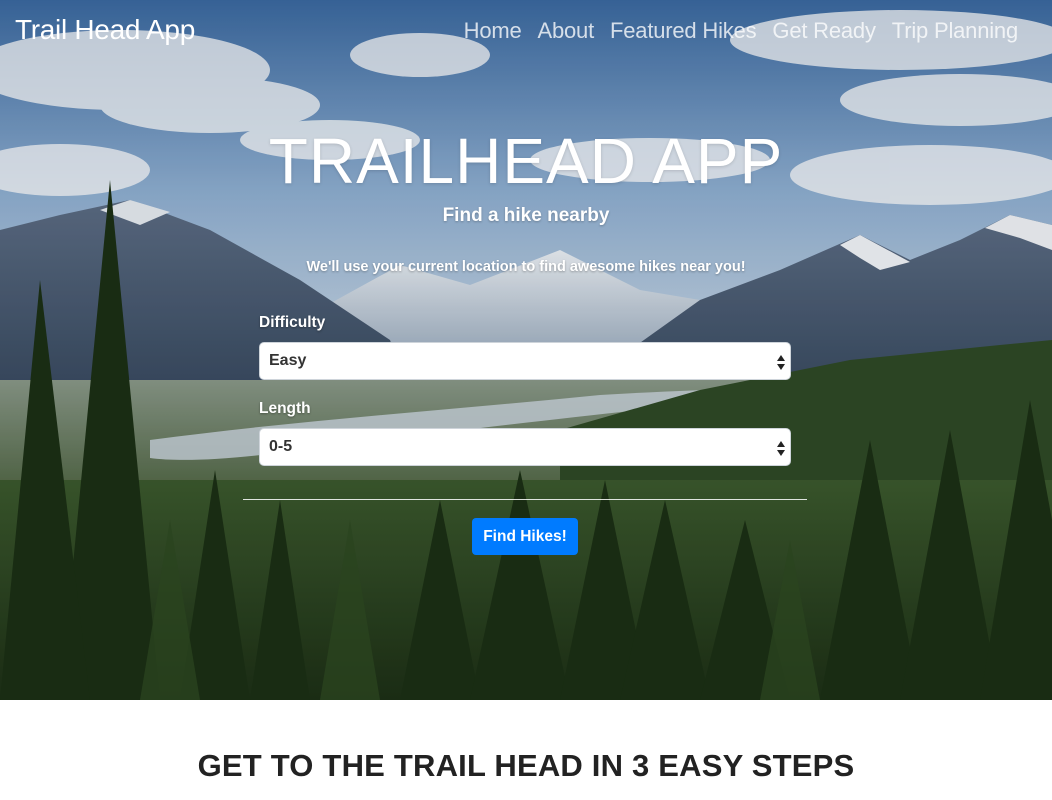  Describe the element at coordinates (105, 30) in the screenshot. I see `brand-logo-link: Trail Head App` at that location.